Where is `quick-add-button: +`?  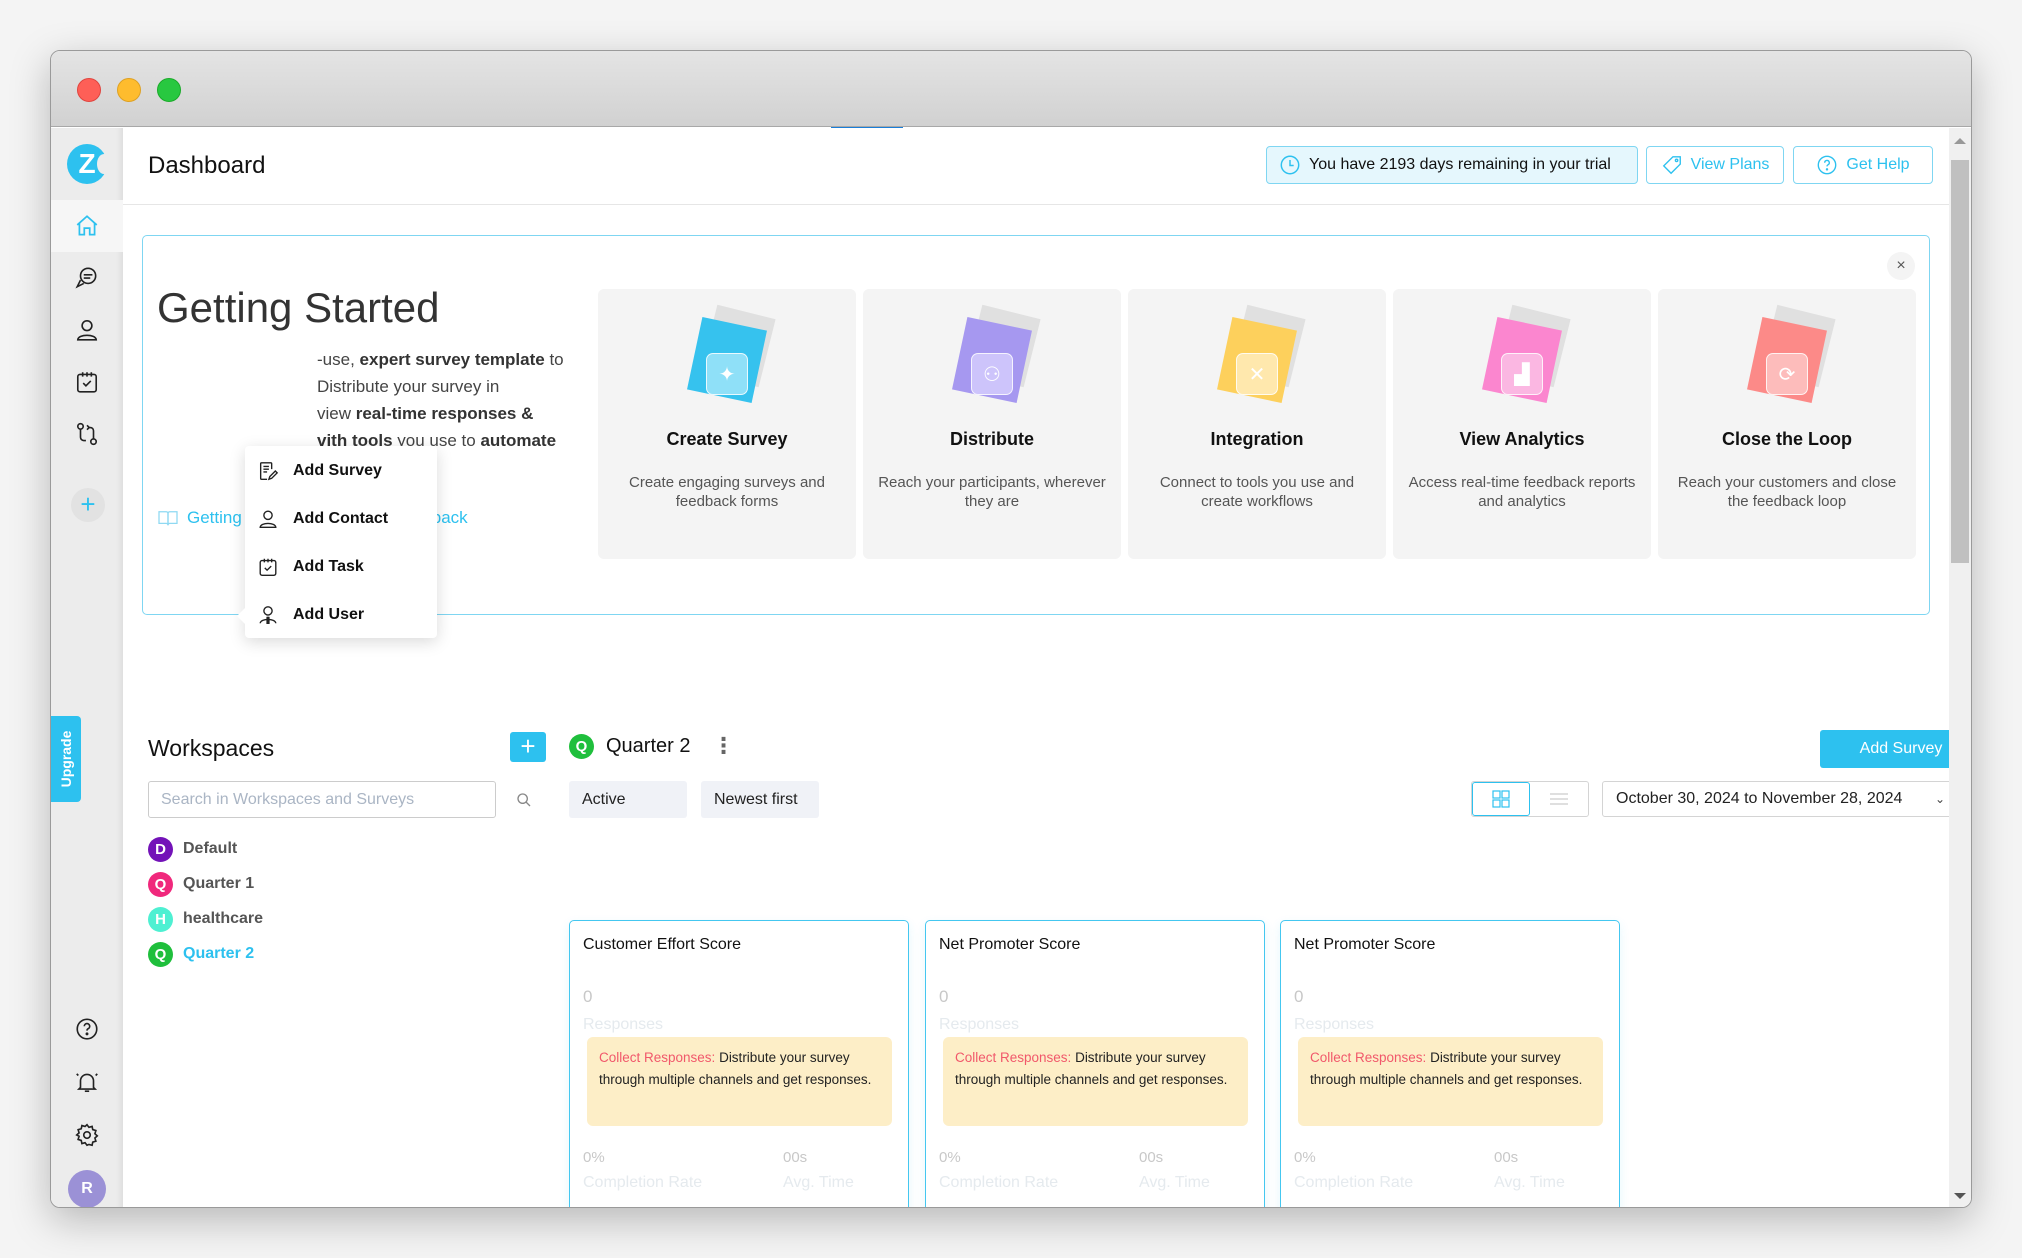
quick-add-button: + is located at coordinates (88, 505).